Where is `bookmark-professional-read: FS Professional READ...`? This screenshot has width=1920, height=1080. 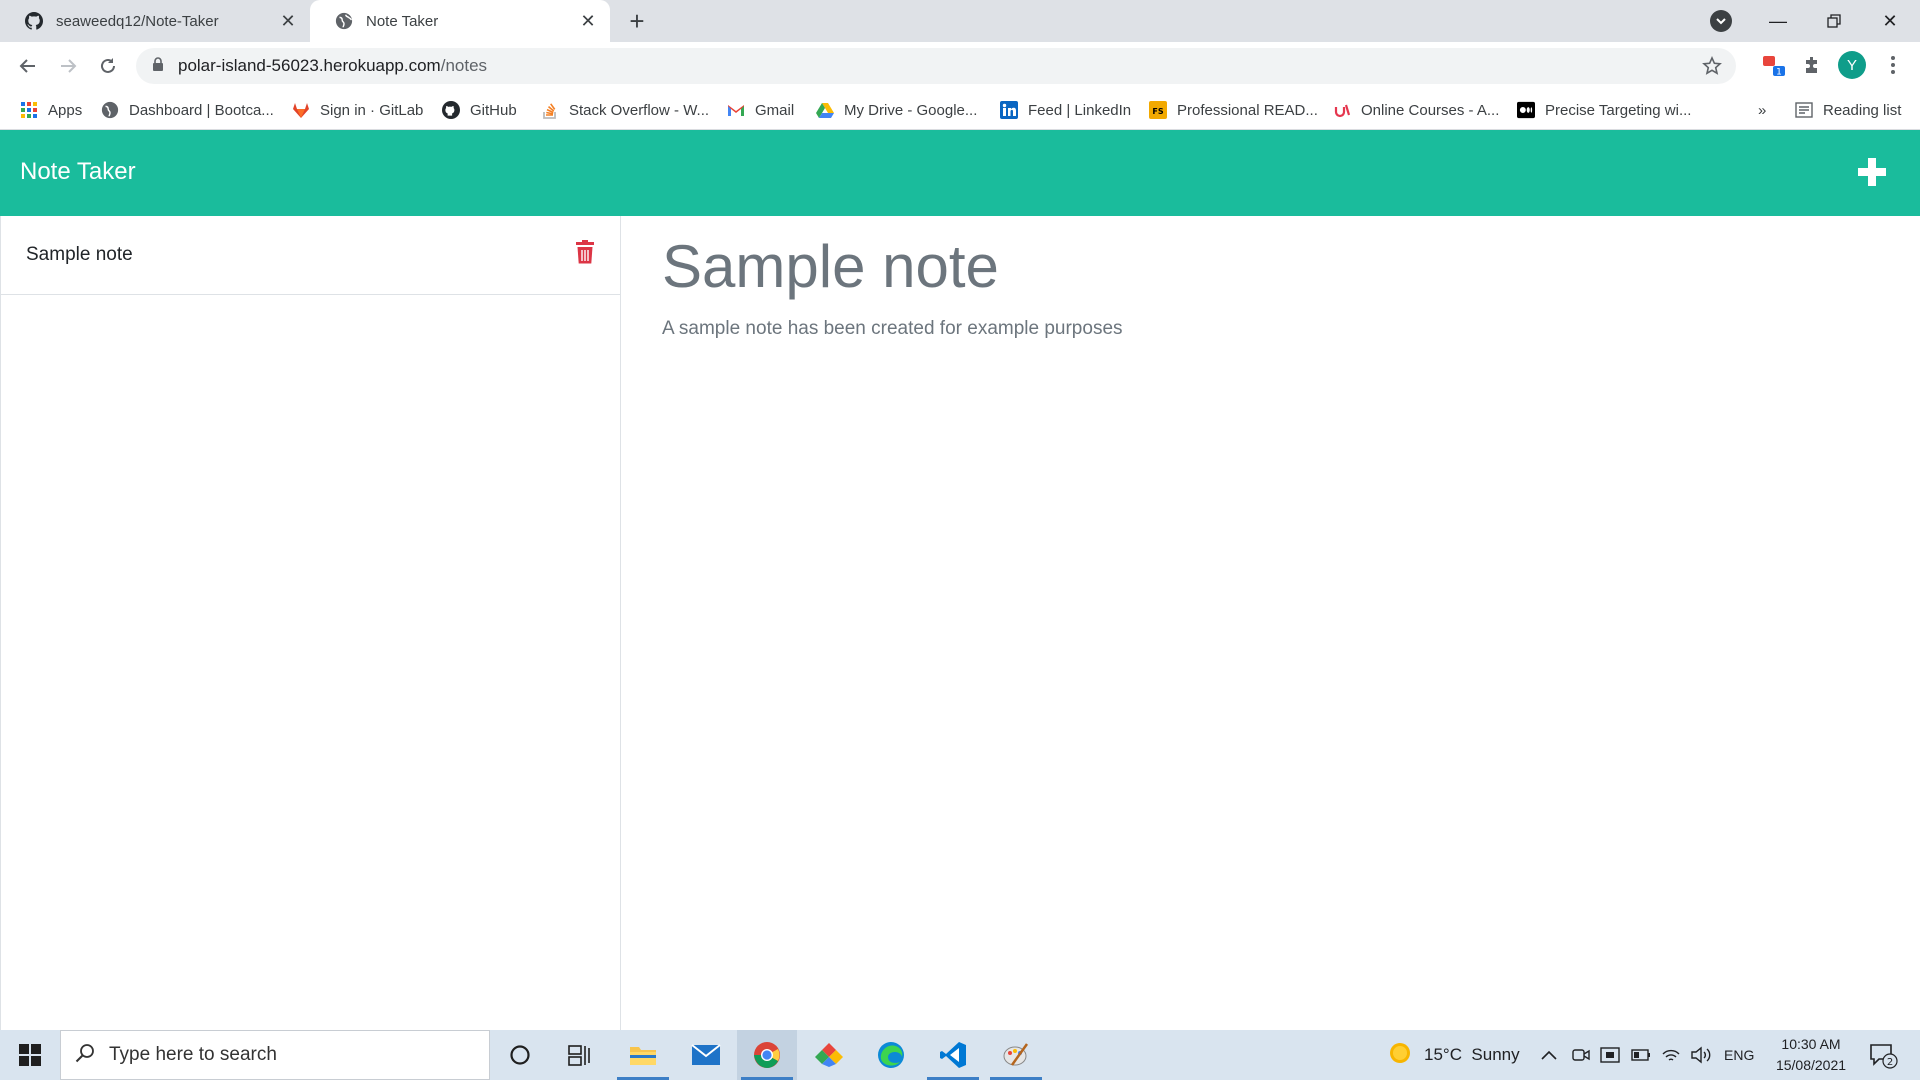
bookmark-professional-read: FS Professional READ... is located at coordinates (1233, 110).